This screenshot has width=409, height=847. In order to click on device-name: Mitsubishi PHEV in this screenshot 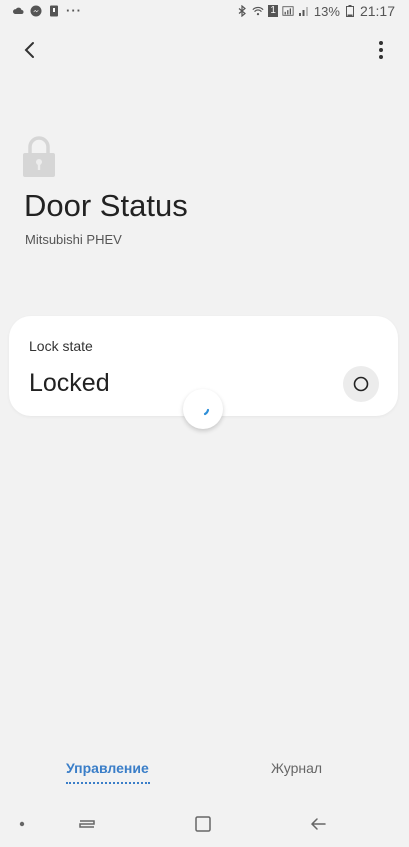, I will do `click(73, 239)`.